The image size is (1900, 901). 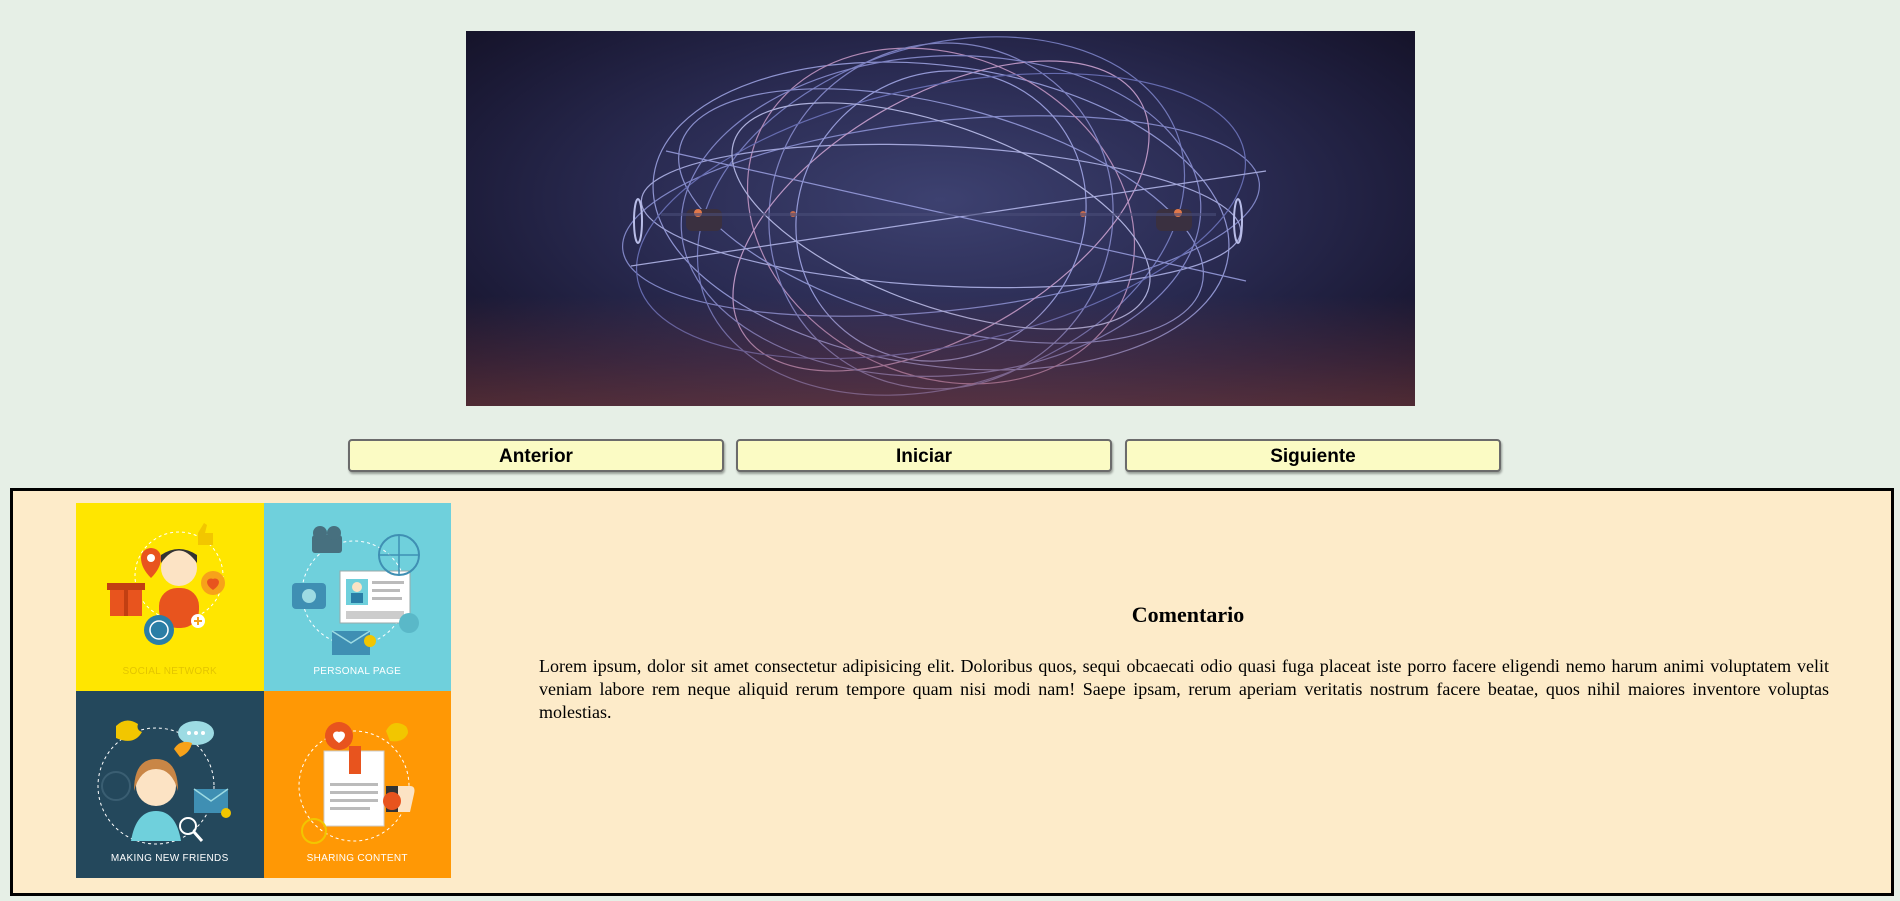 I want to click on social-network-icon, so click(x=166, y=584).